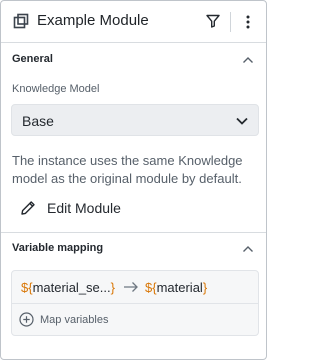  Describe the element at coordinates (93, 20) in the screenshot. I see `page-title: Example Module` at that location.